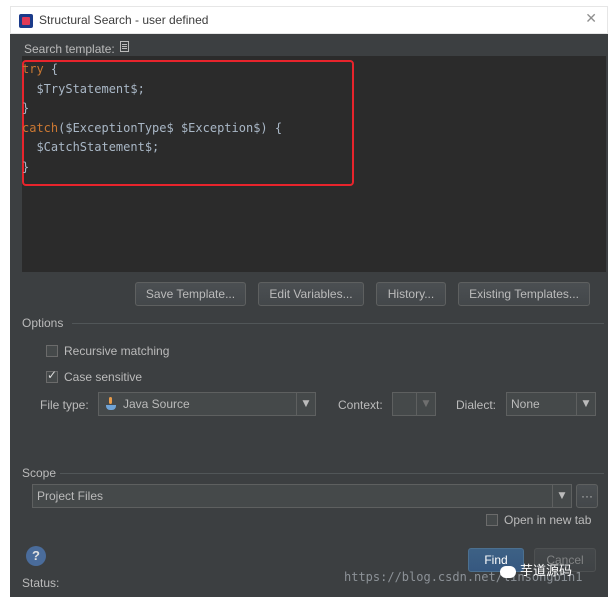  Describe the element at coordinates (41, 583) in the screenshot. I see `status-label: Status:` at that location.